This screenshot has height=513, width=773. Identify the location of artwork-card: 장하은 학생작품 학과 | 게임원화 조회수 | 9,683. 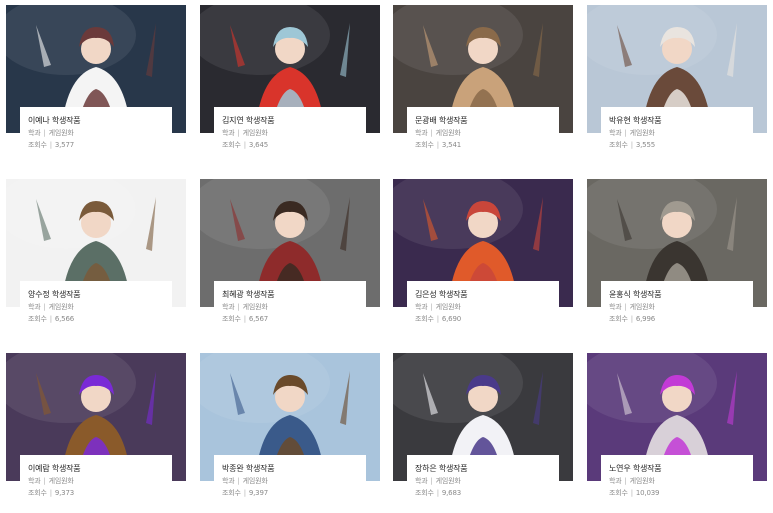
(483, 433).